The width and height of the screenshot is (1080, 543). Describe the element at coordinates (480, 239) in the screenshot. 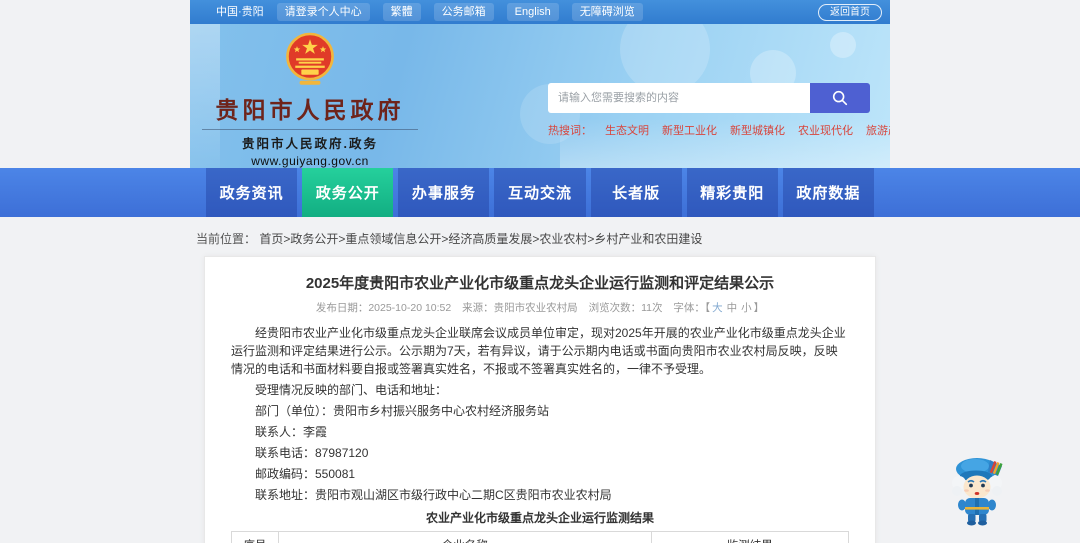

I see `breadcrumb-path: 首页>政务公开>重点领域信息公开>经济高质量发展>农业农村>乡村产业和农田建设` at that location.